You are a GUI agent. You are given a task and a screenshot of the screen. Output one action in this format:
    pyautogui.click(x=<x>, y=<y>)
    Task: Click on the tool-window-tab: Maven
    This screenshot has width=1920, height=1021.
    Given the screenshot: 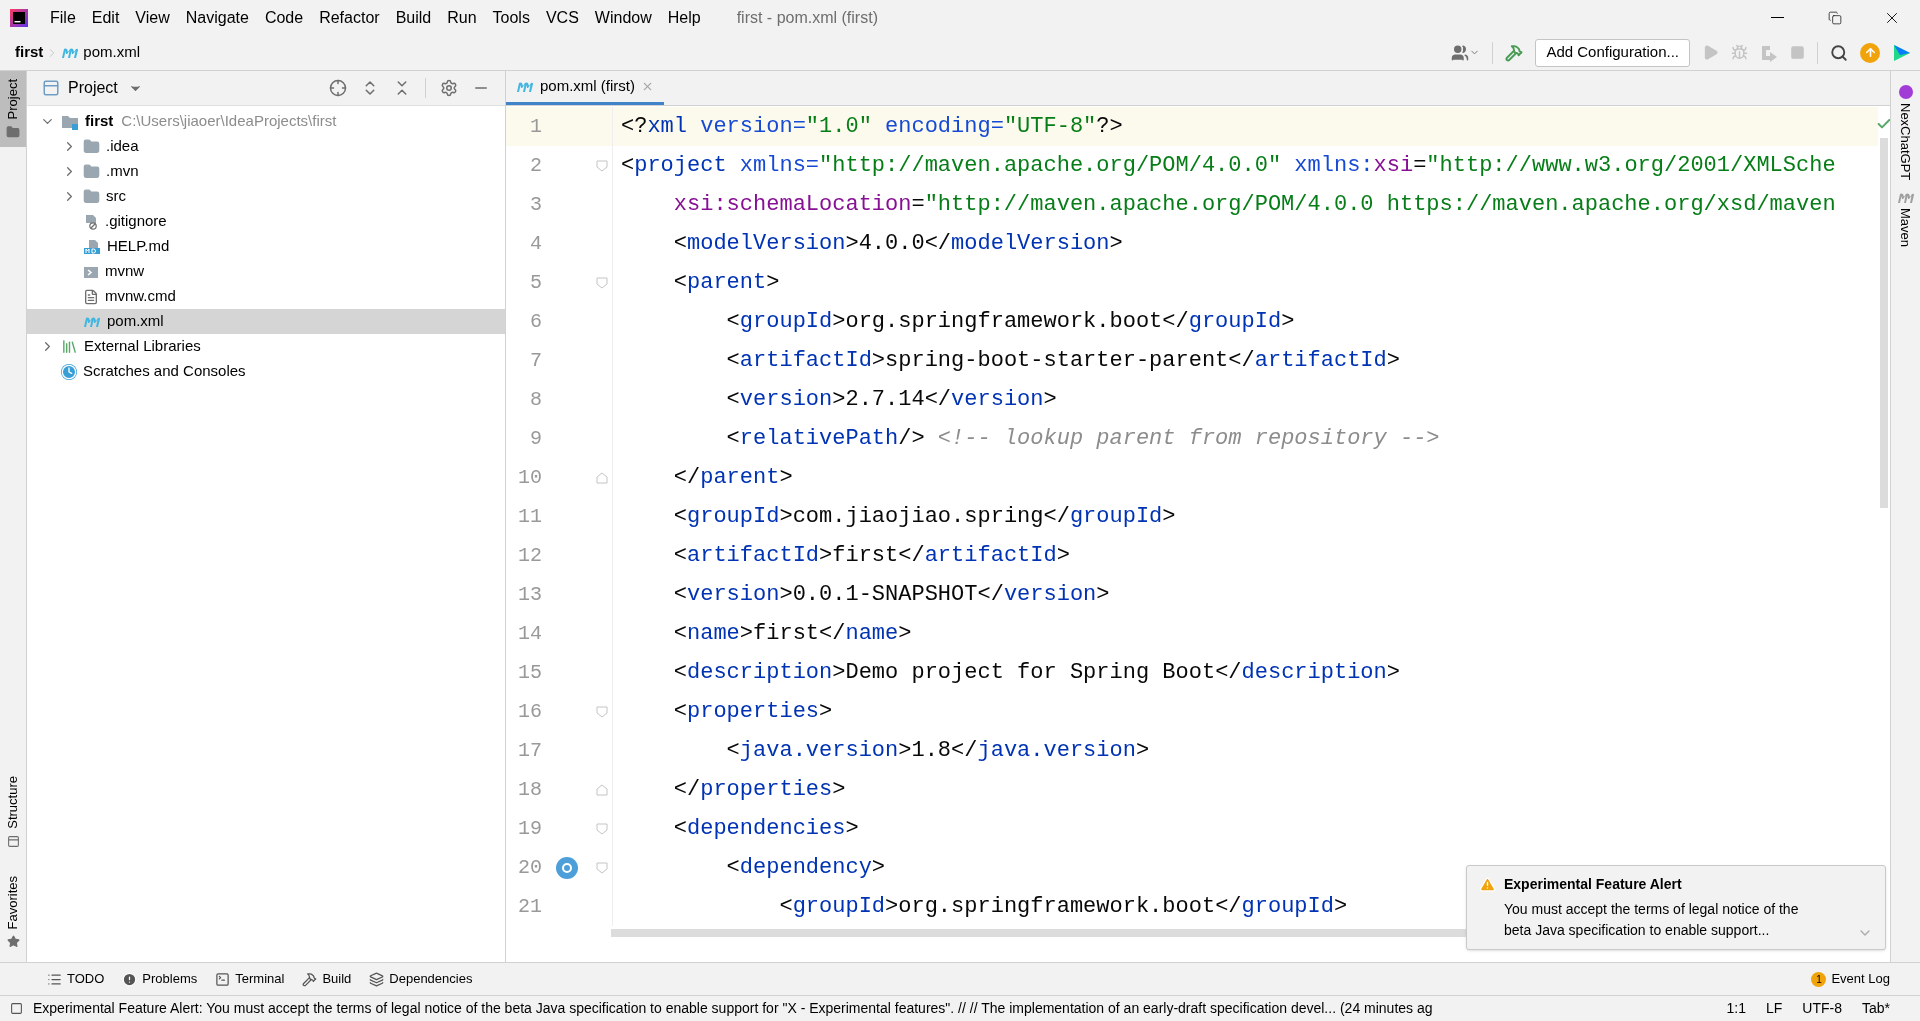 What is the action you would take?
    pyautogui.click(x=1905, y=220)
    